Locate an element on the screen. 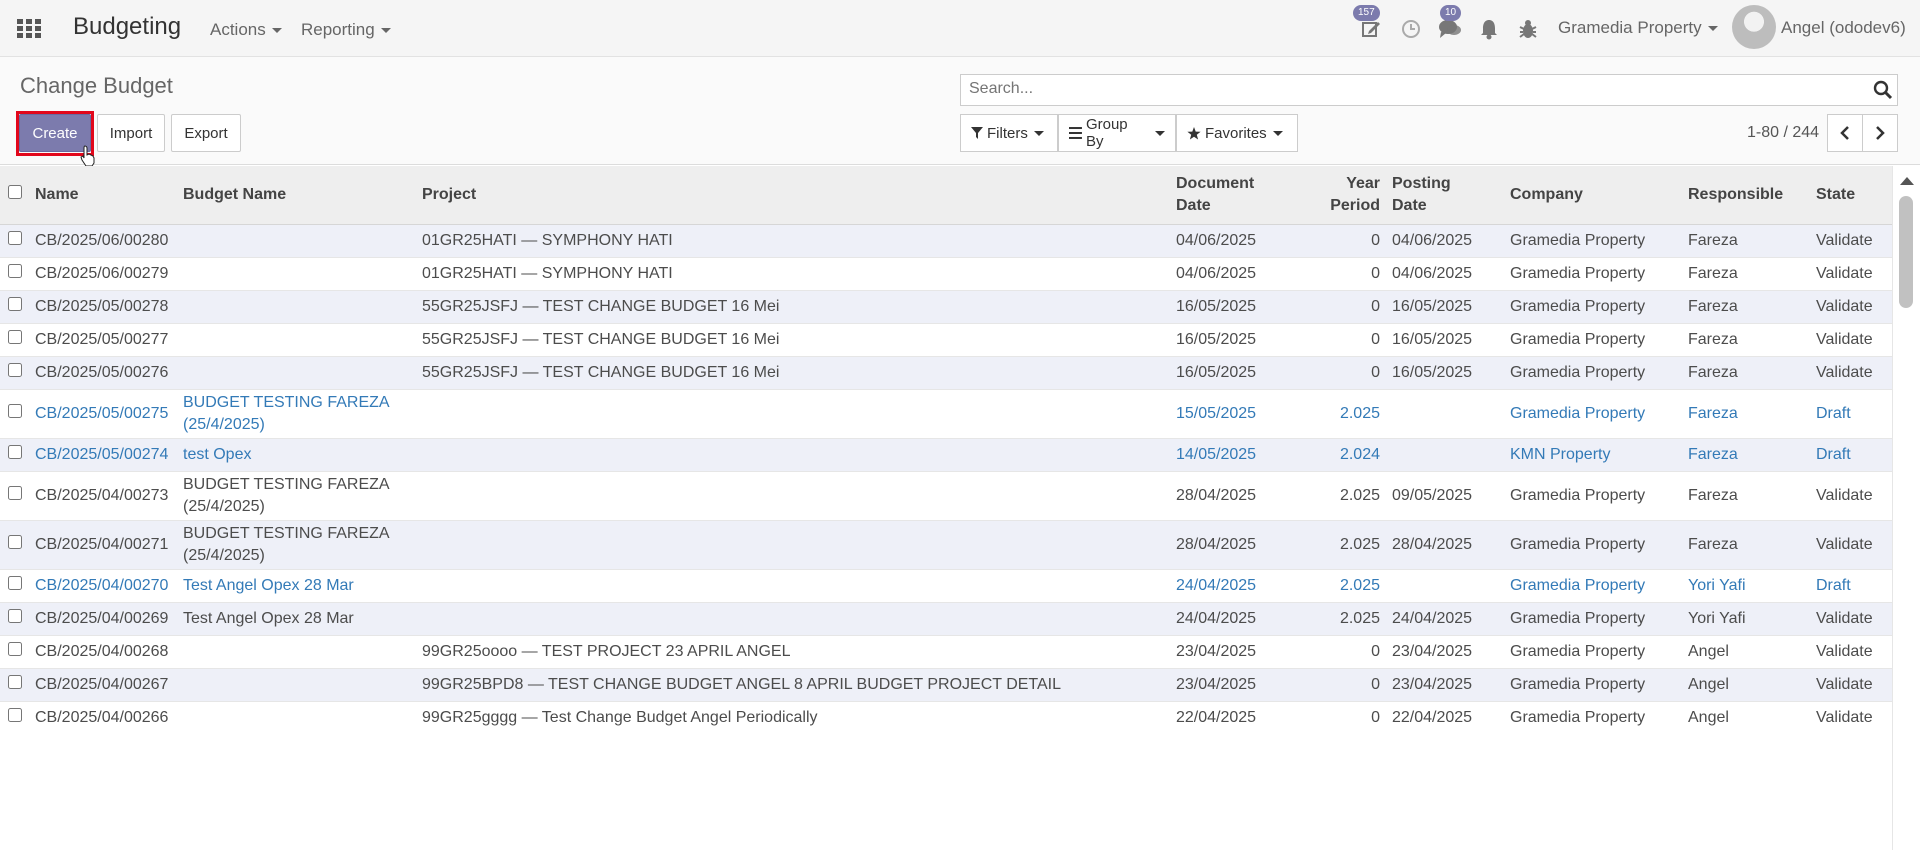 The height and width of the screenshot is (850, 1920). company-switcher: Gramedia Property is located at coordinates (1638, 28).